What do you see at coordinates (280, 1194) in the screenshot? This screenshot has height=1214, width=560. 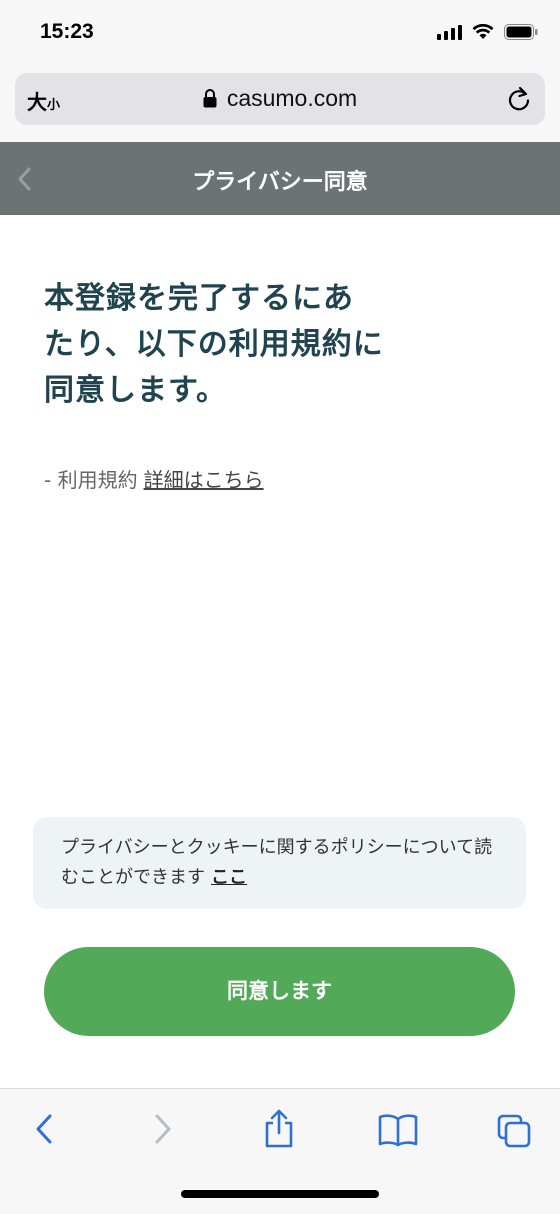 I see `home-indicator` at bounding box center [280, 1194].